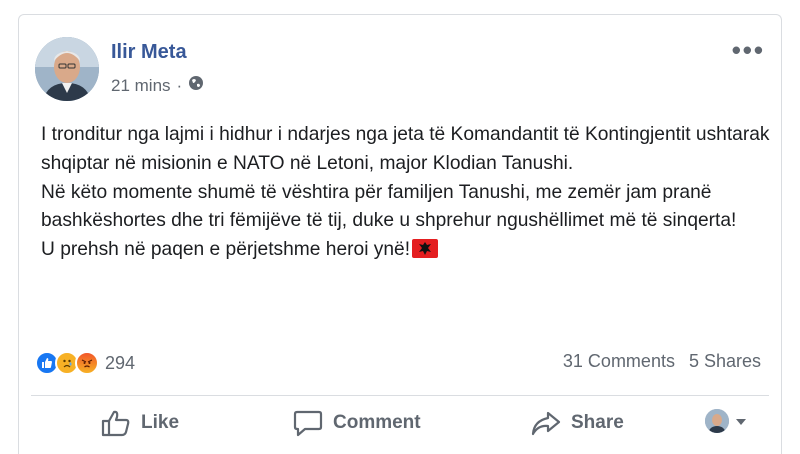  I want to click on share-button: Share, so click(577, 423).